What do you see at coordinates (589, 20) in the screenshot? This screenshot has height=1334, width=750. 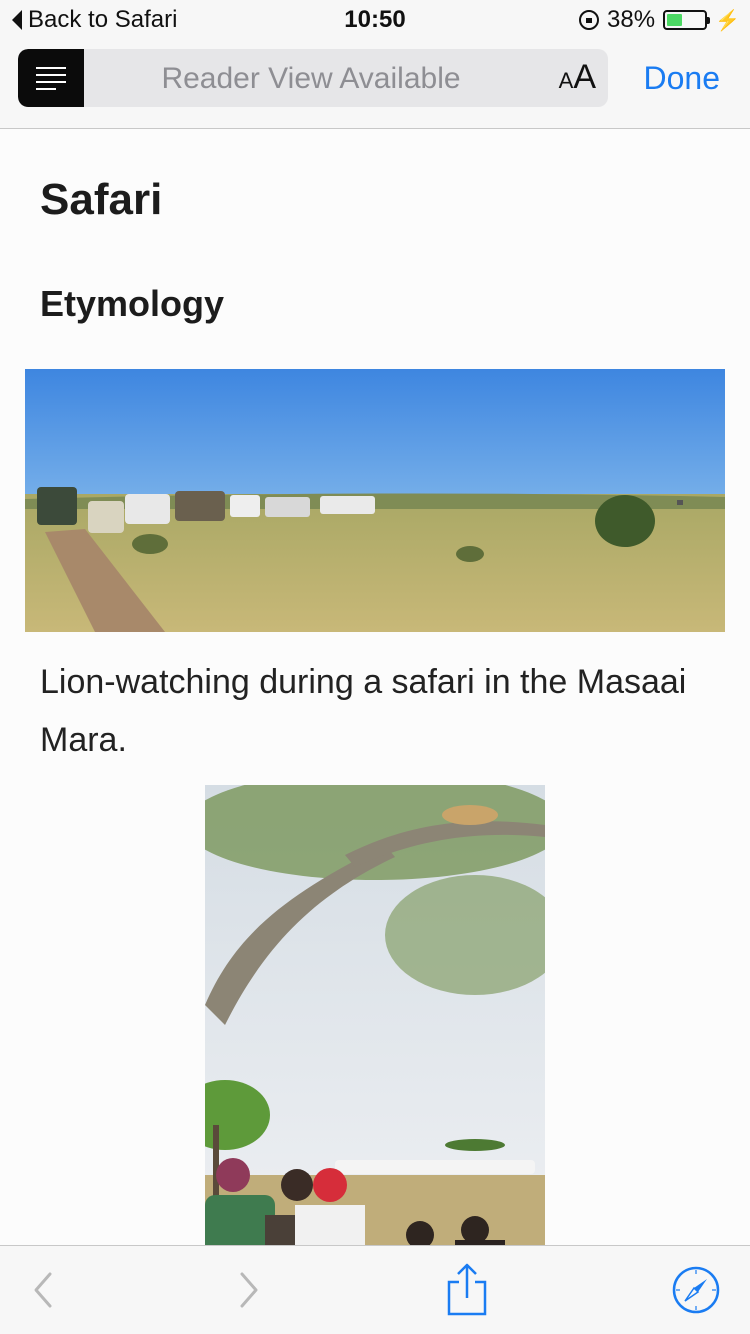 I see `orientation-lock-icon` at bounding box center [589, 20].